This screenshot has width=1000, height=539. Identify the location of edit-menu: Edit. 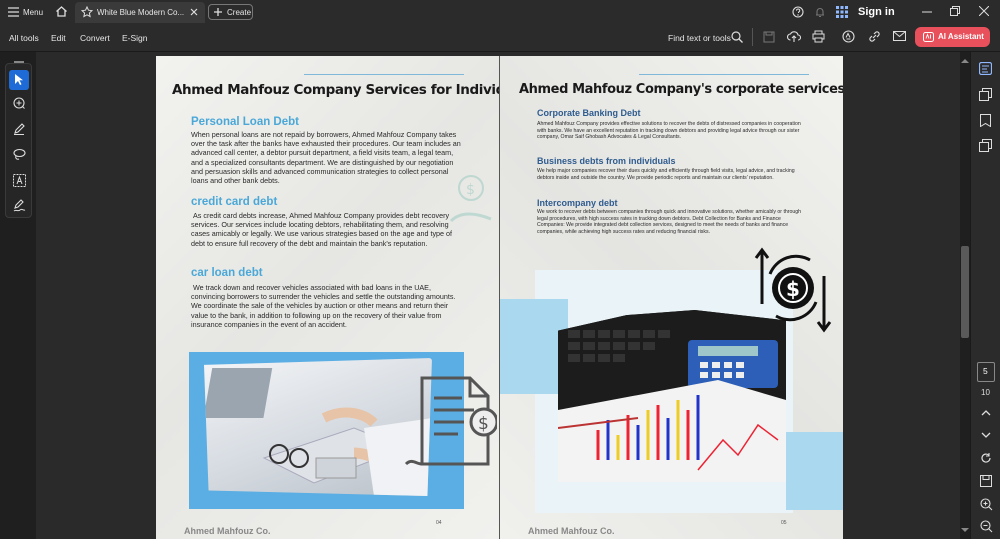
(58, 38).